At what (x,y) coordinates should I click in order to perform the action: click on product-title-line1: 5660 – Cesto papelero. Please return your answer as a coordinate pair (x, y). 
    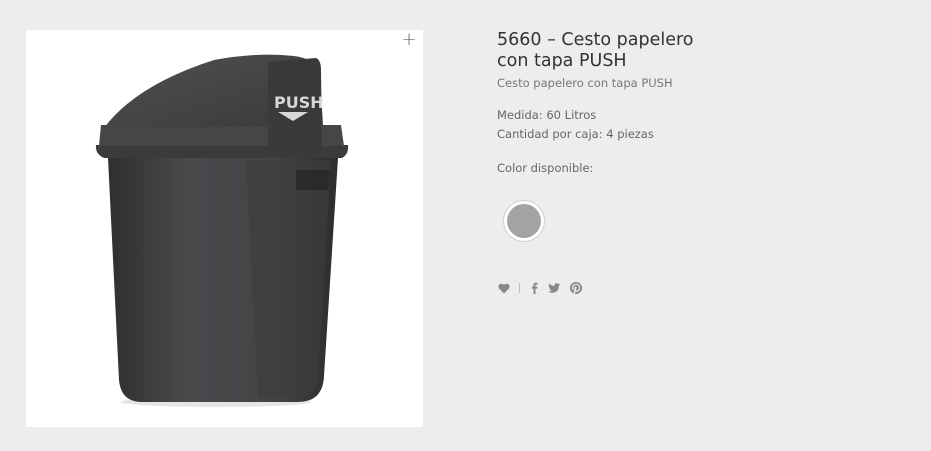
    Looking at the image, I should click on (595, 40).